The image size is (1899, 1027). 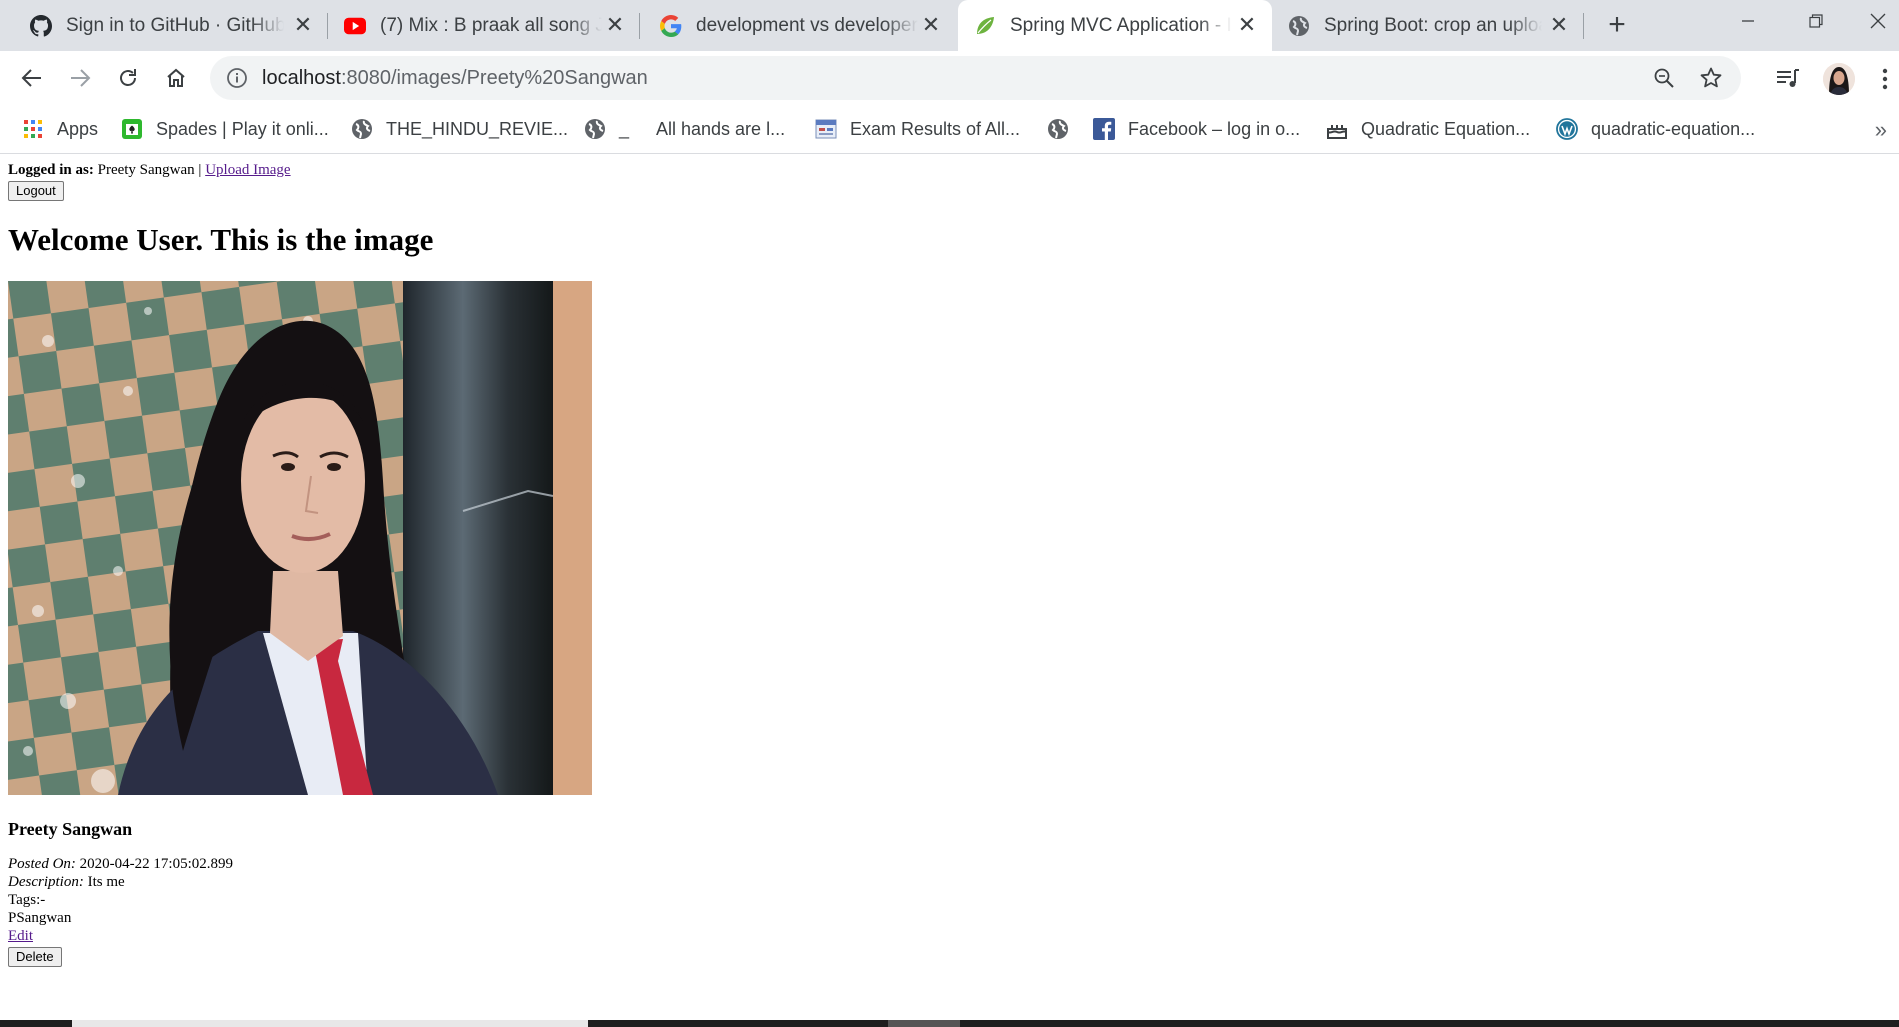 I want to click on forward-button, so click(x=80, y=78).